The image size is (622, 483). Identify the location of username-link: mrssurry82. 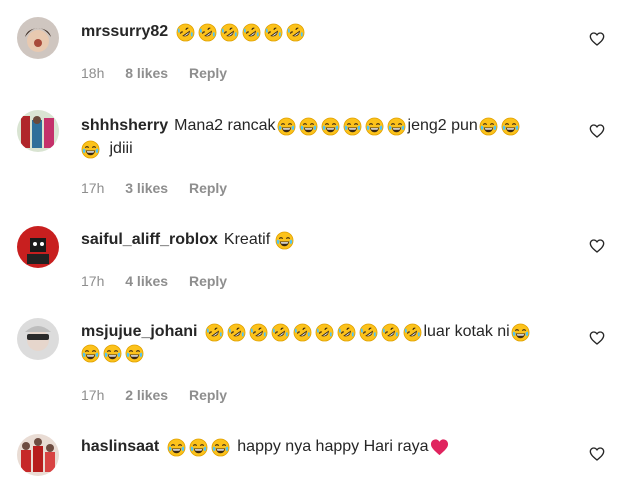
(124, 32).